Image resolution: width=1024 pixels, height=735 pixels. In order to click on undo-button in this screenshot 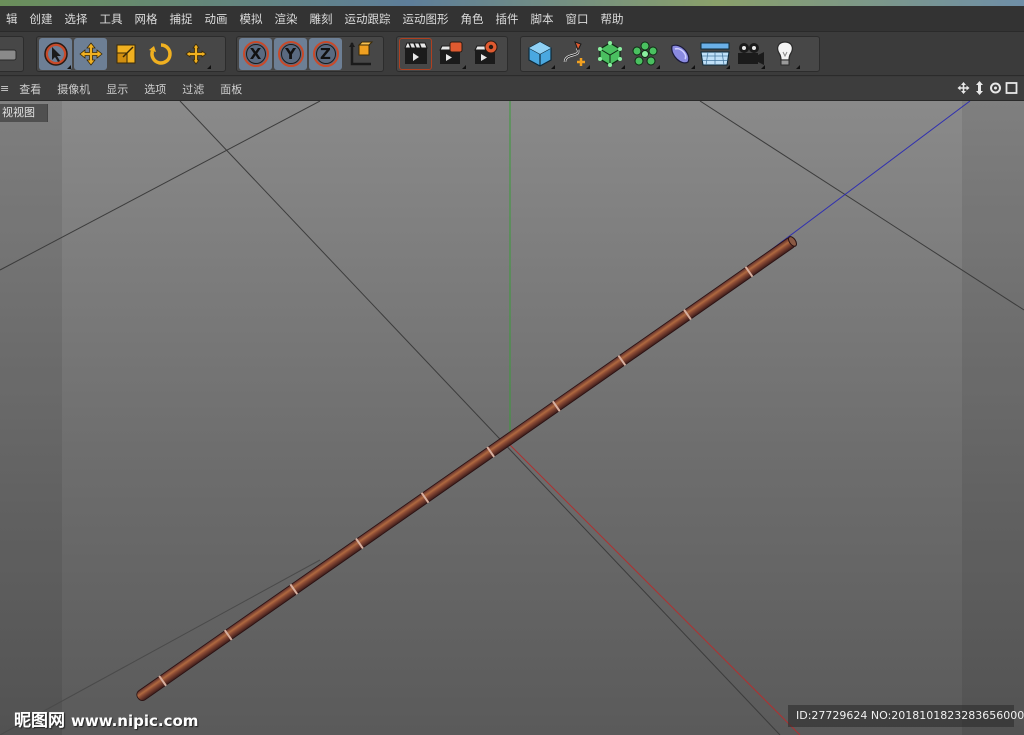, I will do `click(10, 54)`.